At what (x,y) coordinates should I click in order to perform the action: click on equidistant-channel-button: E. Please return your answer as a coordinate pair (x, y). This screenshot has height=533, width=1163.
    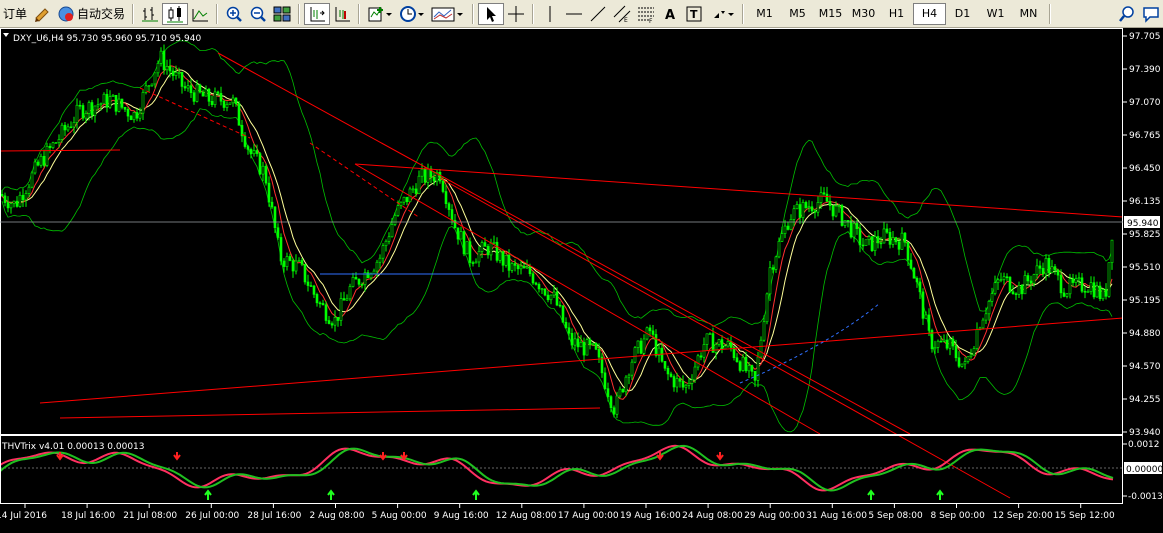
    Looking at the image, I should click on (622, 14).